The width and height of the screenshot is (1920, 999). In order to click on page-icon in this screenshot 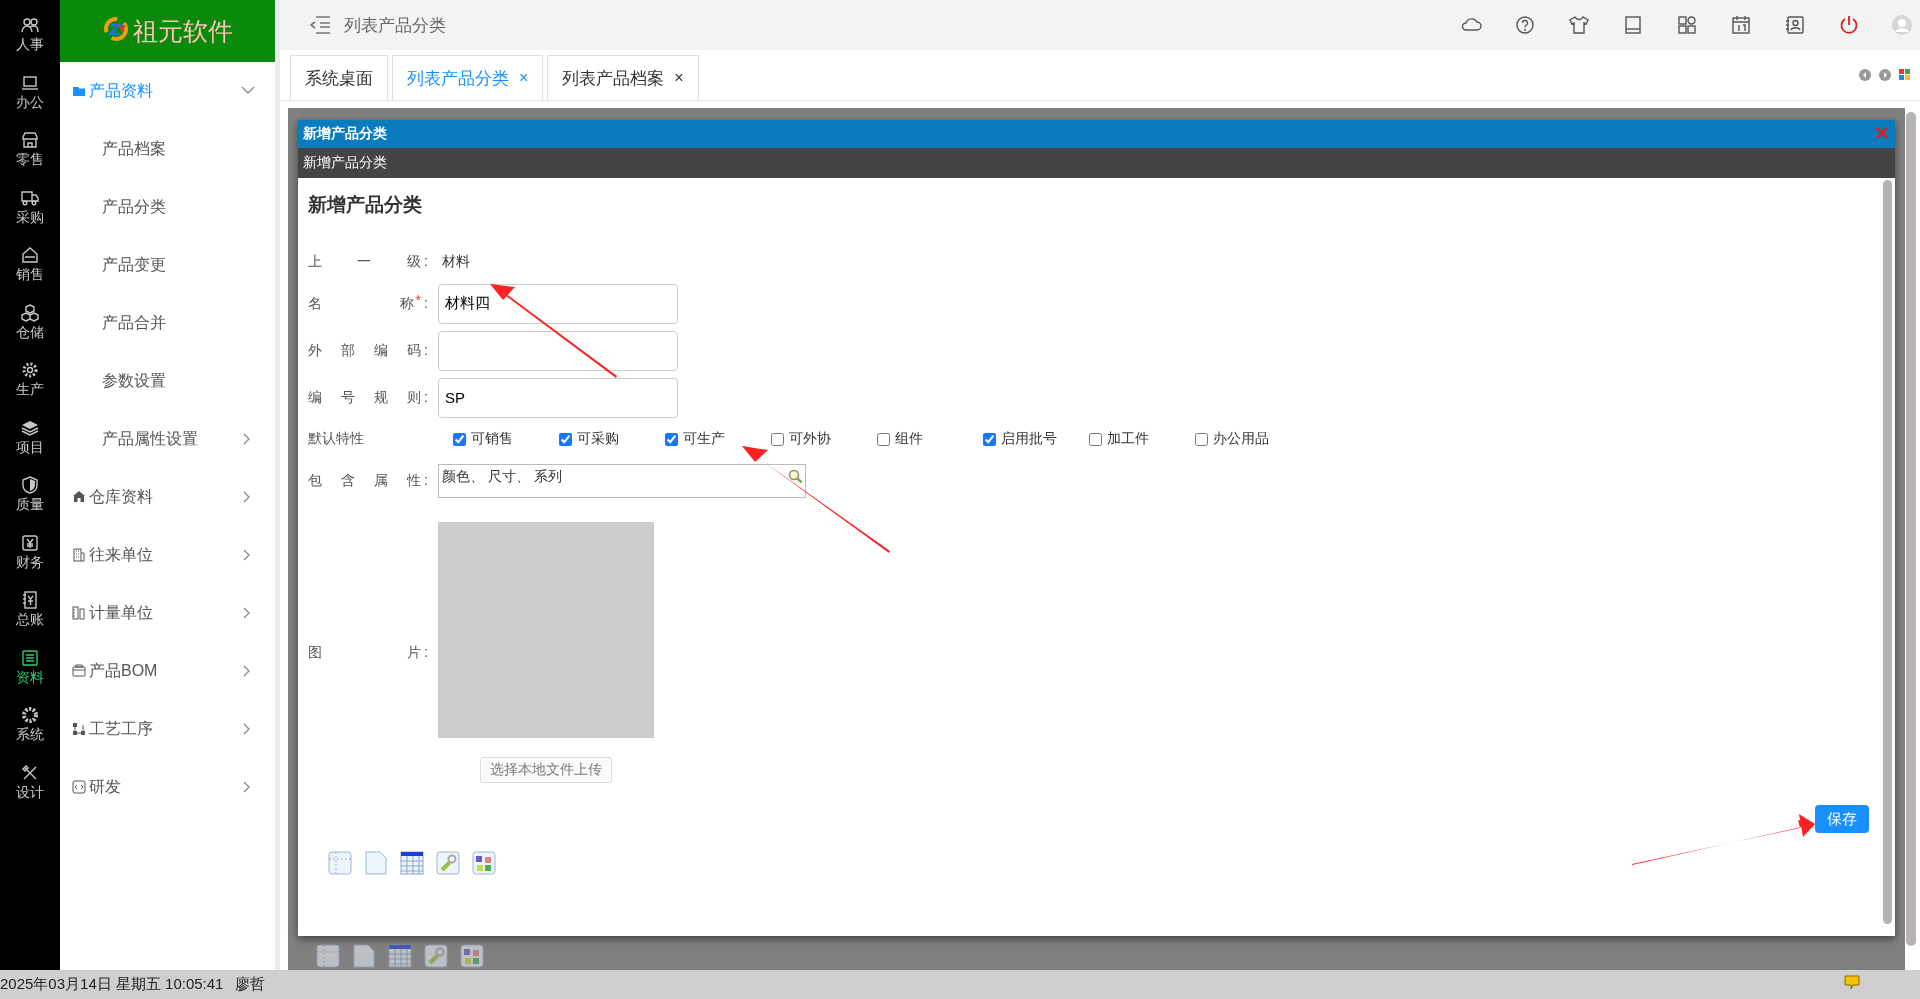, I will do `click(364, 956)`.